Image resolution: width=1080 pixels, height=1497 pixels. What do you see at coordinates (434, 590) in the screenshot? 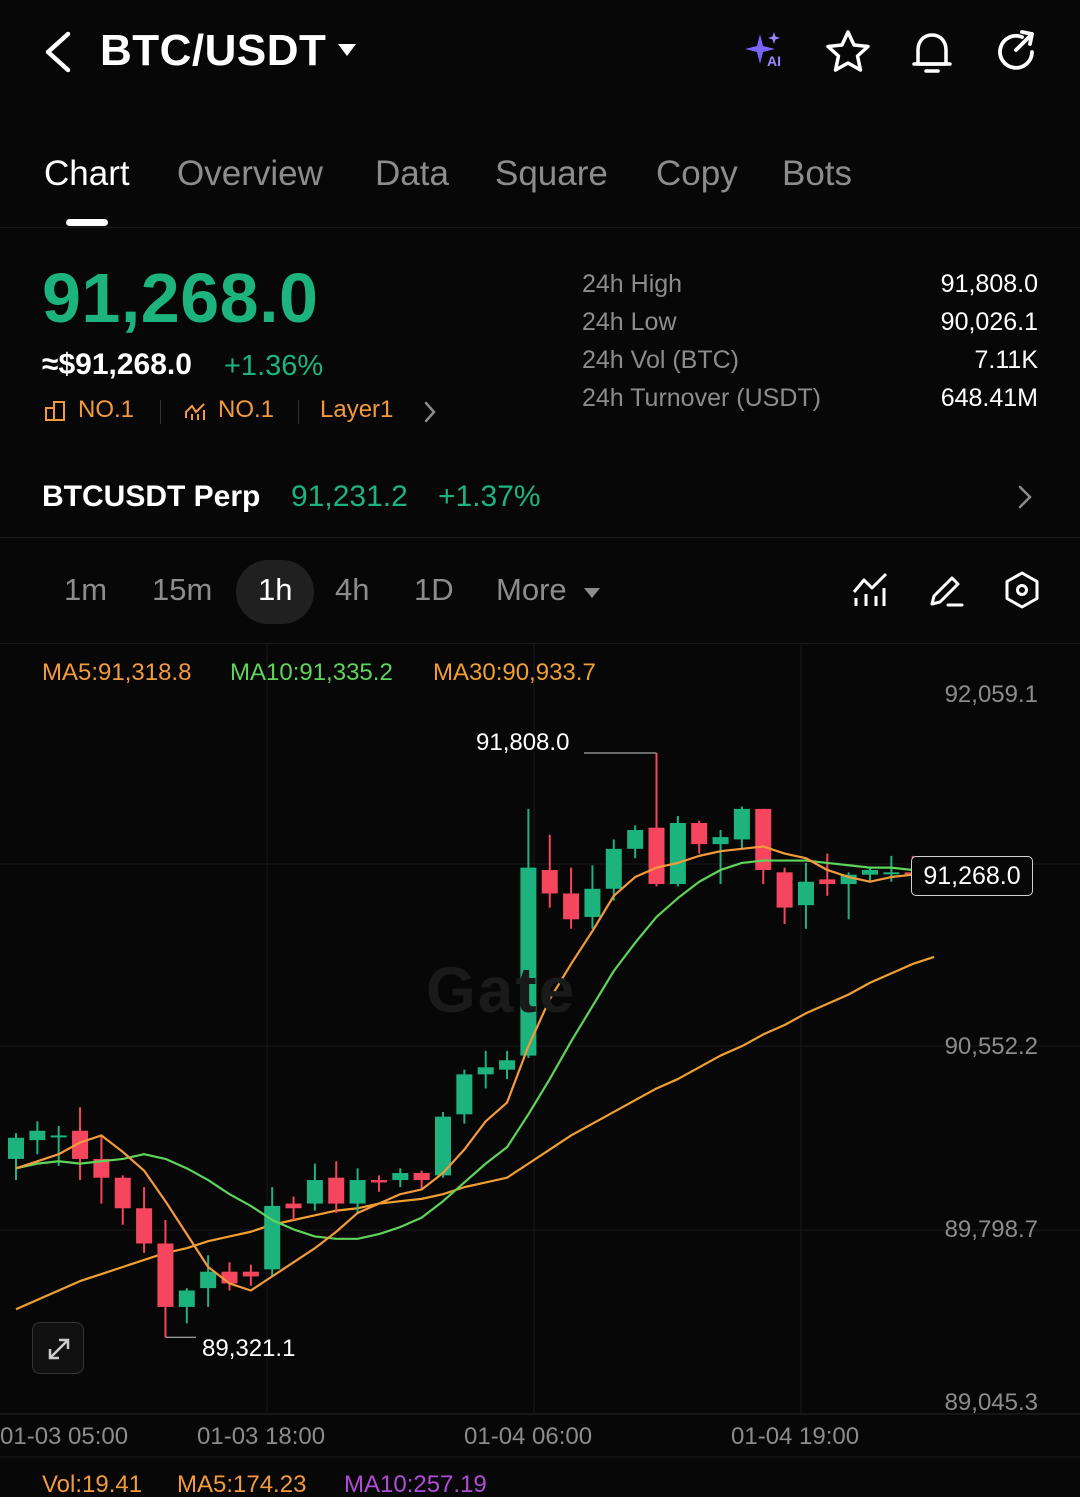
I see `interval-1d: 1D` at bounding box center [434, 590].